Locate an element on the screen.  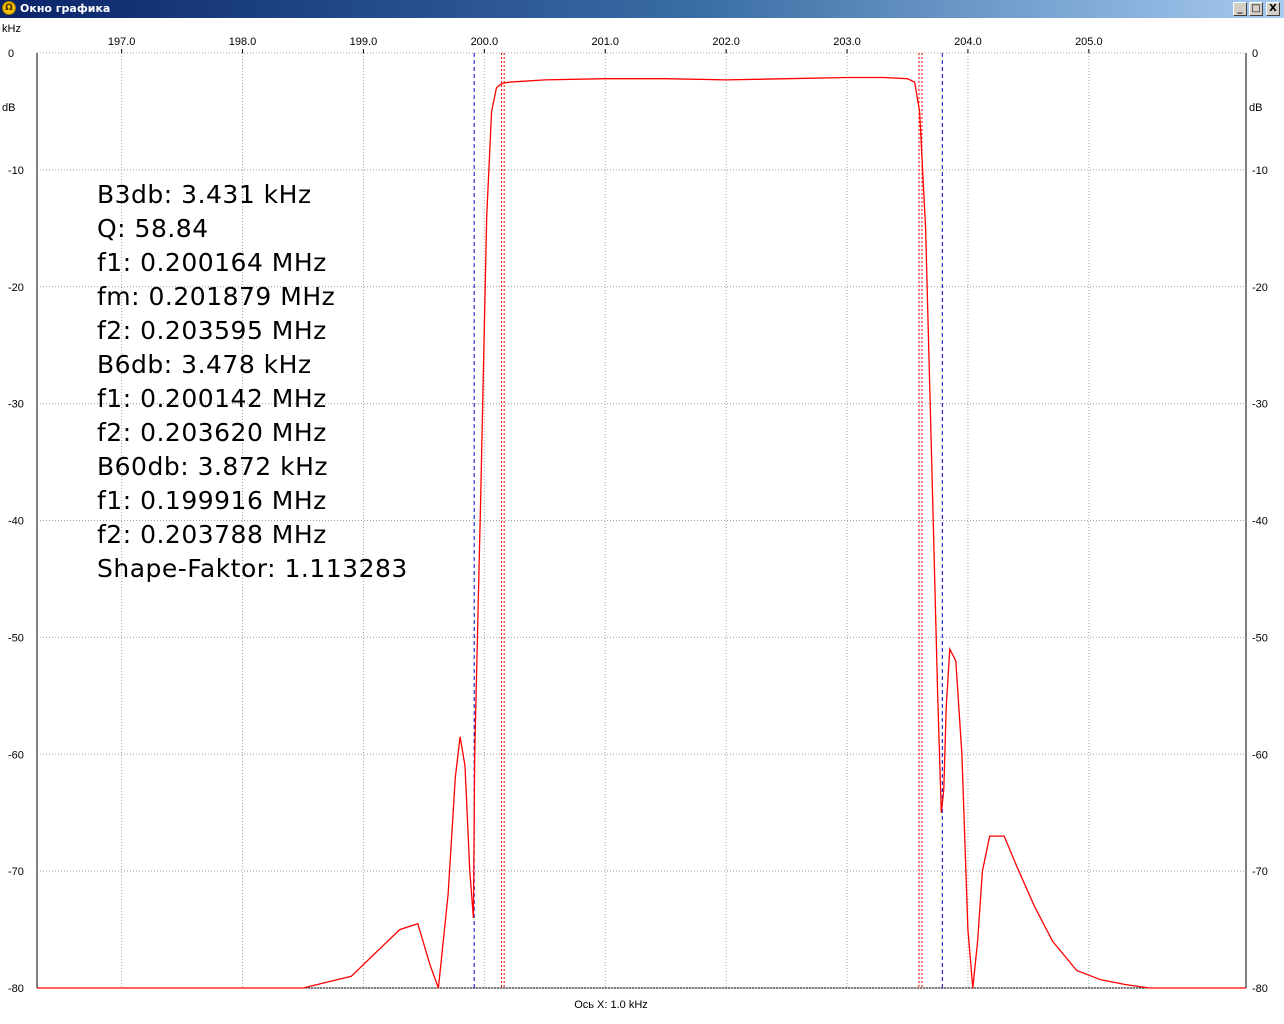
x-tick-label: 205.0 is located at coordinates (1089, 42).